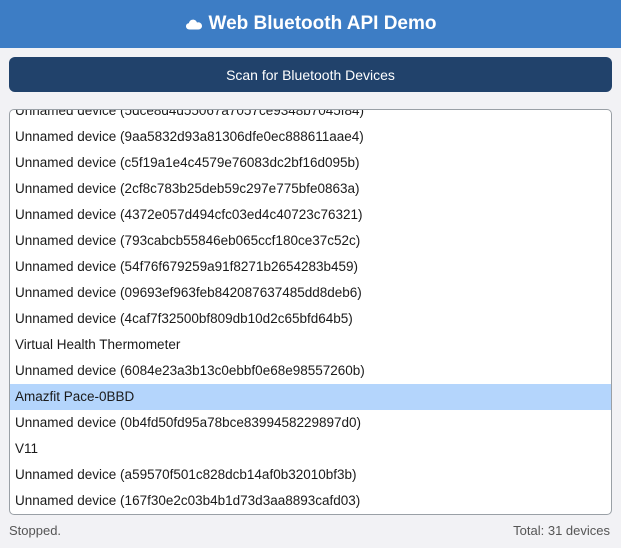 Image resolution: width=621 pixels, height=548 pixels. Describe the element at coordinates (322, 23) in the screenshot. I see `page-title: Web Bluetooth API Demo` at that location.